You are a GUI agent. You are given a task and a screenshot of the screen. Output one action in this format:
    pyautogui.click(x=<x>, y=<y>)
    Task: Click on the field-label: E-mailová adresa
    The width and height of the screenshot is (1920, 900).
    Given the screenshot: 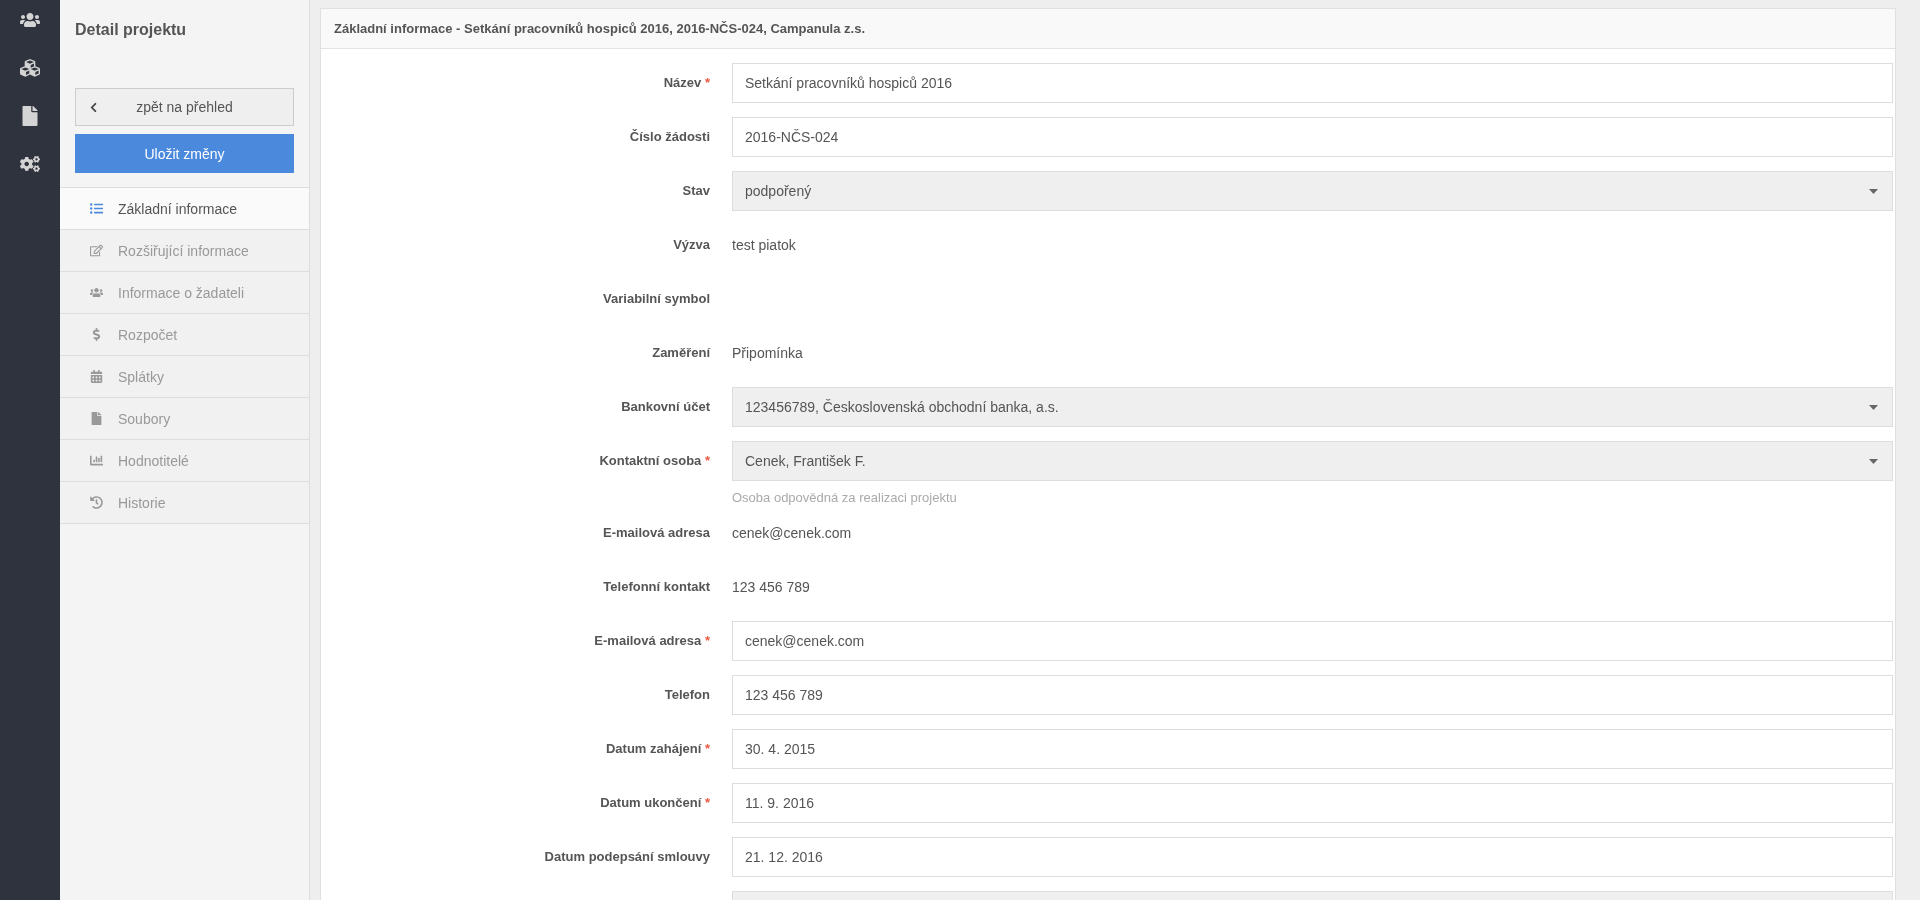 What is the action you would take?
    pyautogui.click(x=656, y=532)
    